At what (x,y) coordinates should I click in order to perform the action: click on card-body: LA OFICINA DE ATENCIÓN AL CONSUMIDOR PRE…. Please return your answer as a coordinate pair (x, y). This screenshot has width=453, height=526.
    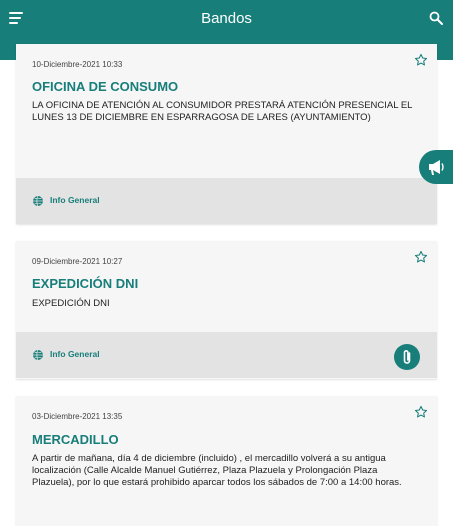
    Looking at the image, I should click on (222, 111).